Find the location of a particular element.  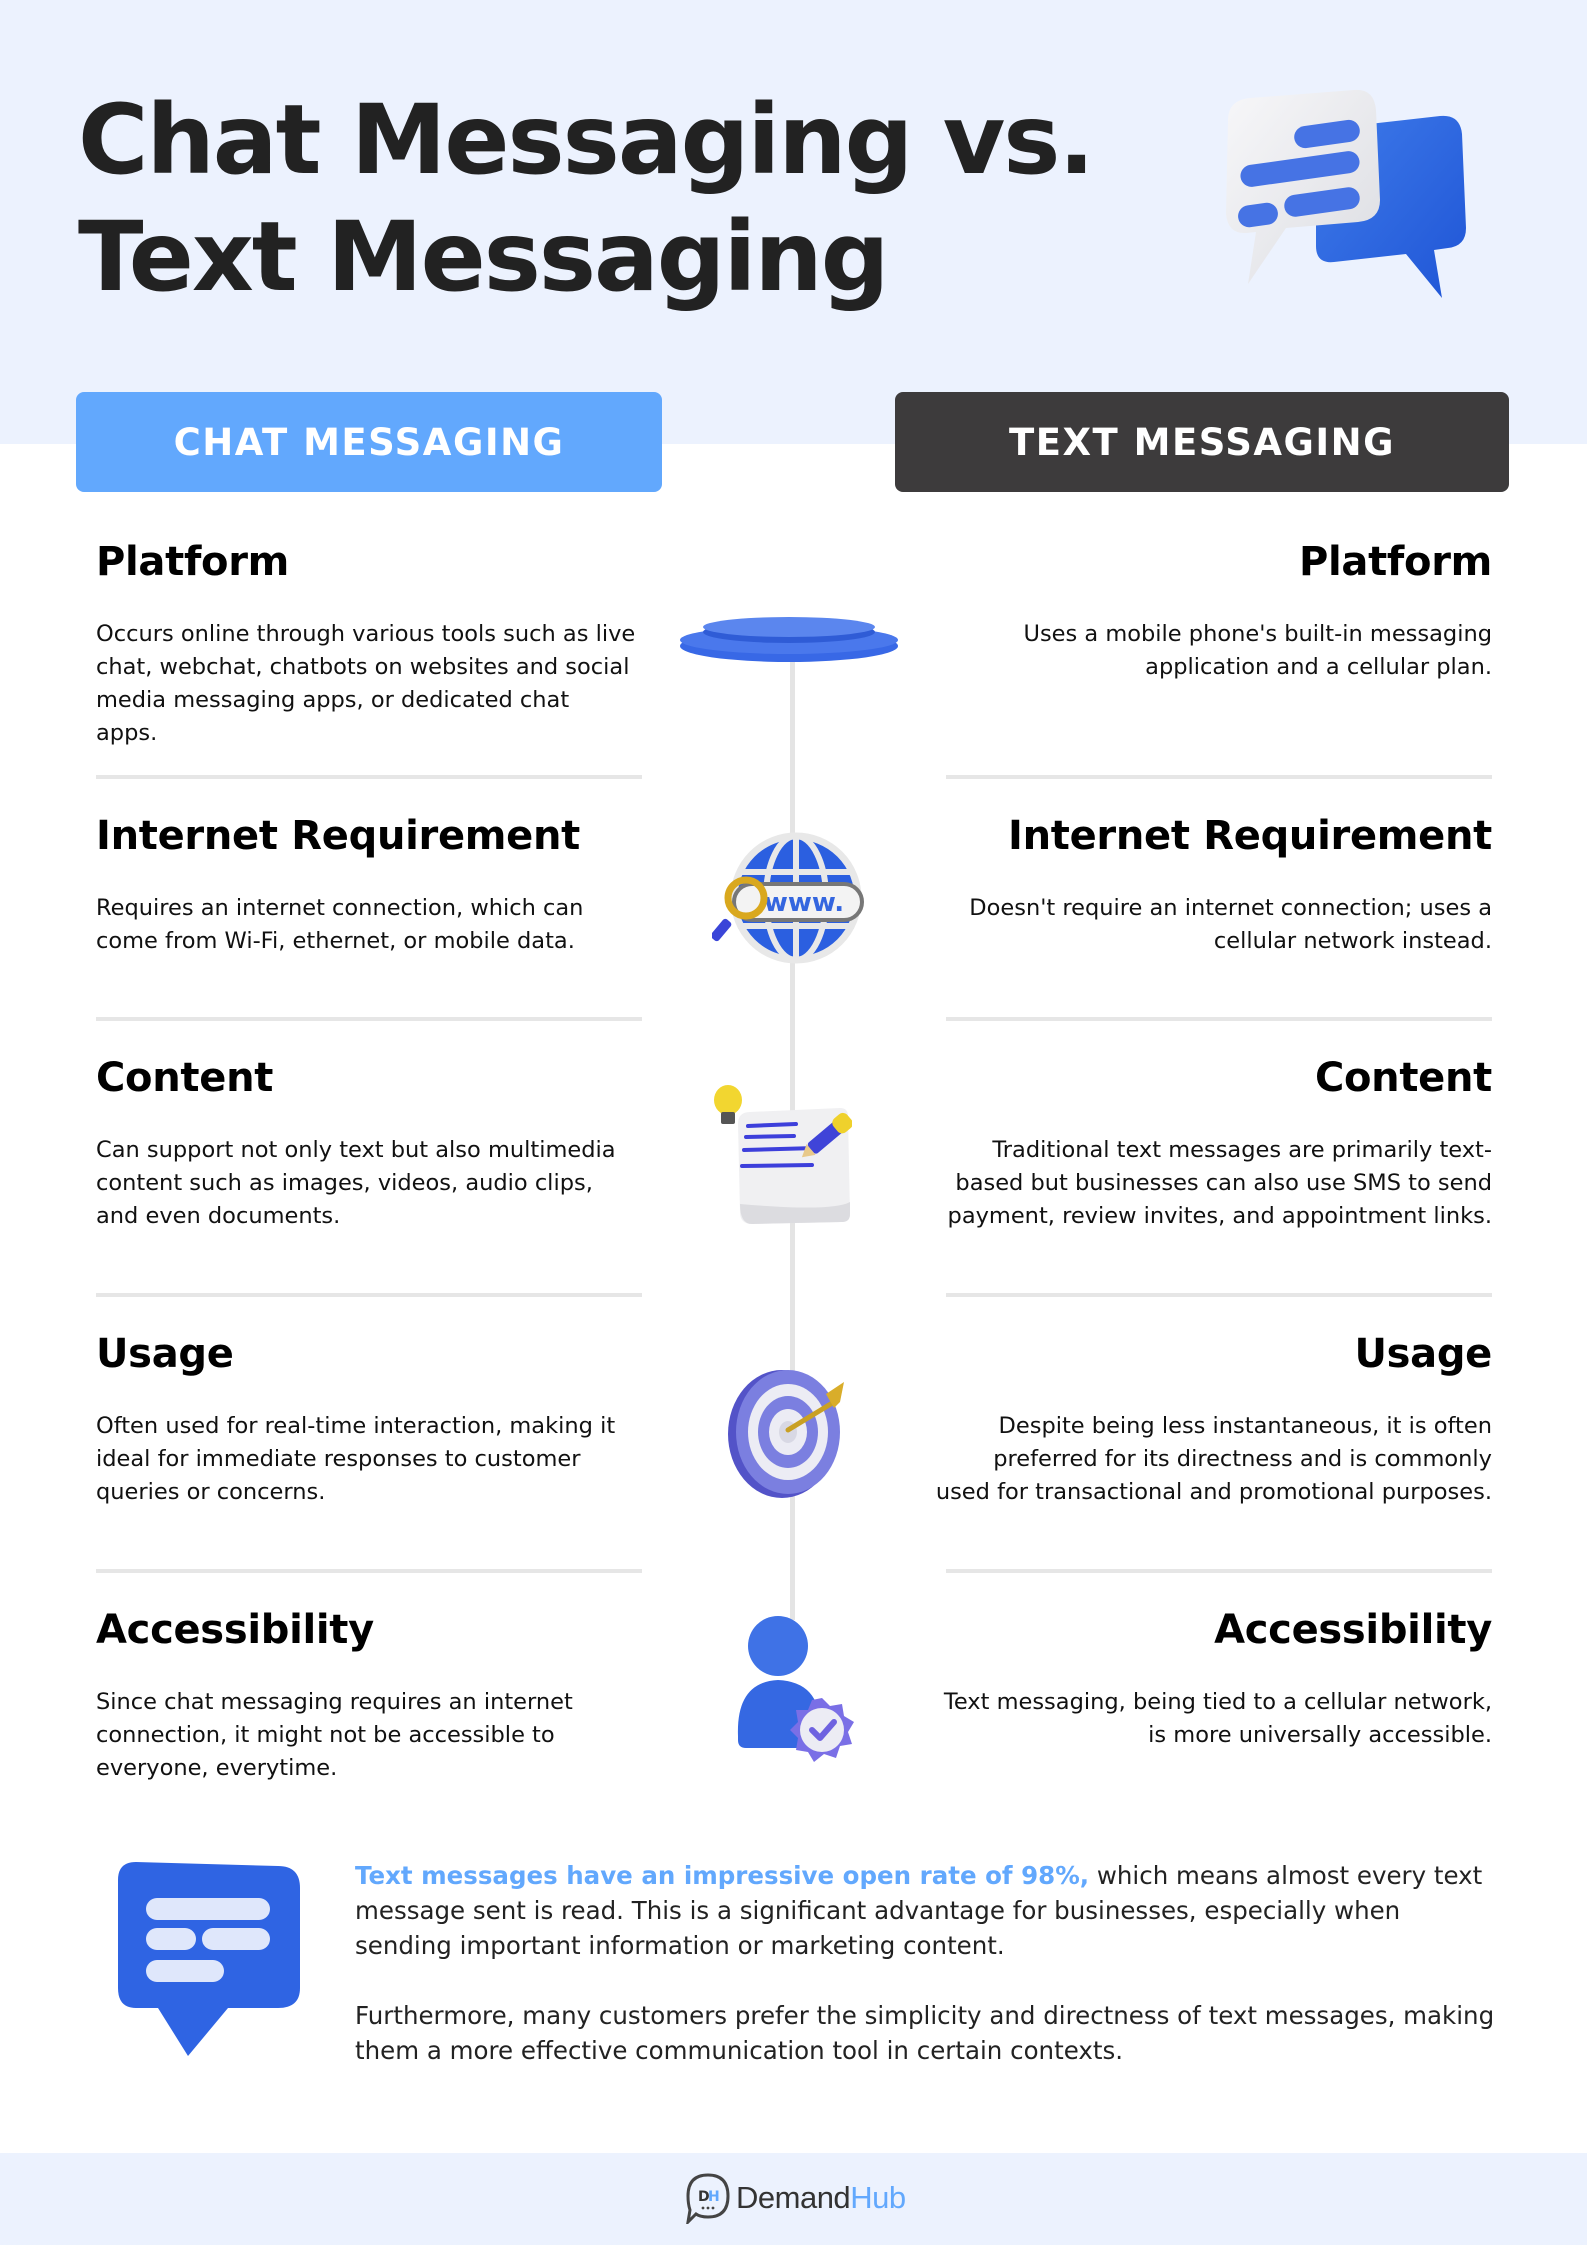

user-verified-icon is located at coordinates (795, 1689).